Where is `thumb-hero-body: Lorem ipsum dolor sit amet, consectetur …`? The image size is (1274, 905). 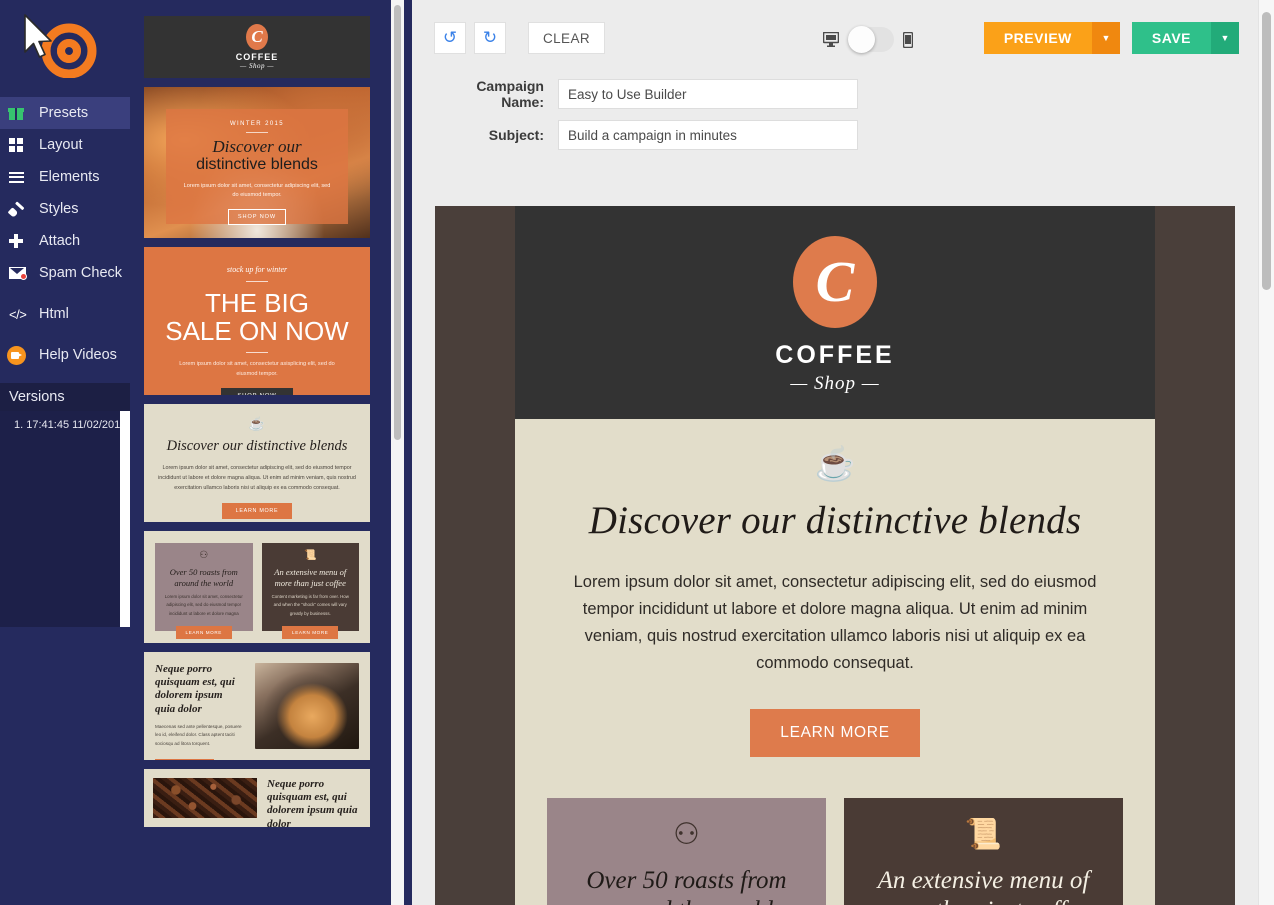
thumb-hero-body: Lorem ipsum dolor sit amet, consectetur … is located at coordinates (257, 190).